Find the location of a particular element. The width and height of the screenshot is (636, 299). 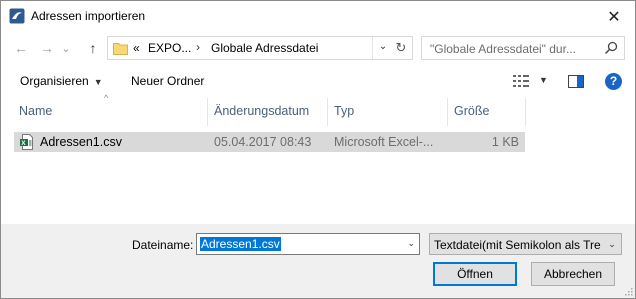

close-button: ✕ is located at coordinates (614, 16).